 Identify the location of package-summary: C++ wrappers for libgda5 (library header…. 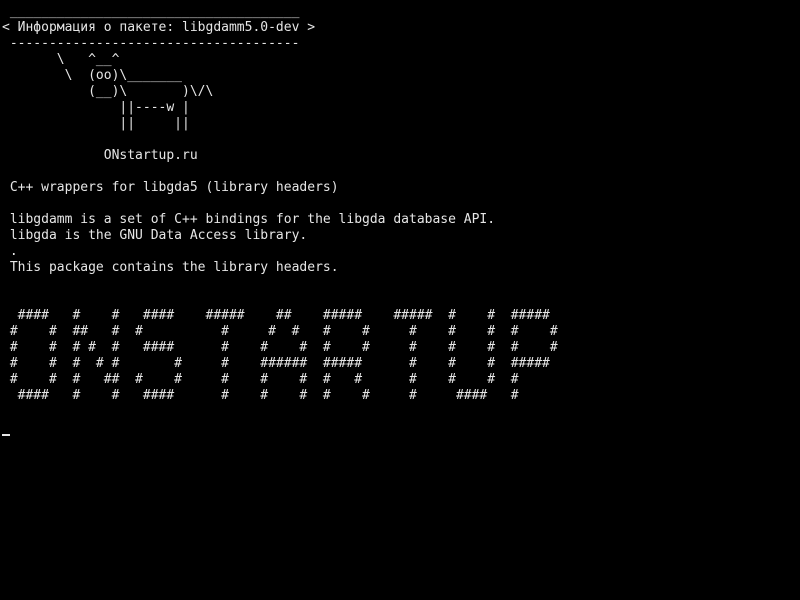
(170, 187).